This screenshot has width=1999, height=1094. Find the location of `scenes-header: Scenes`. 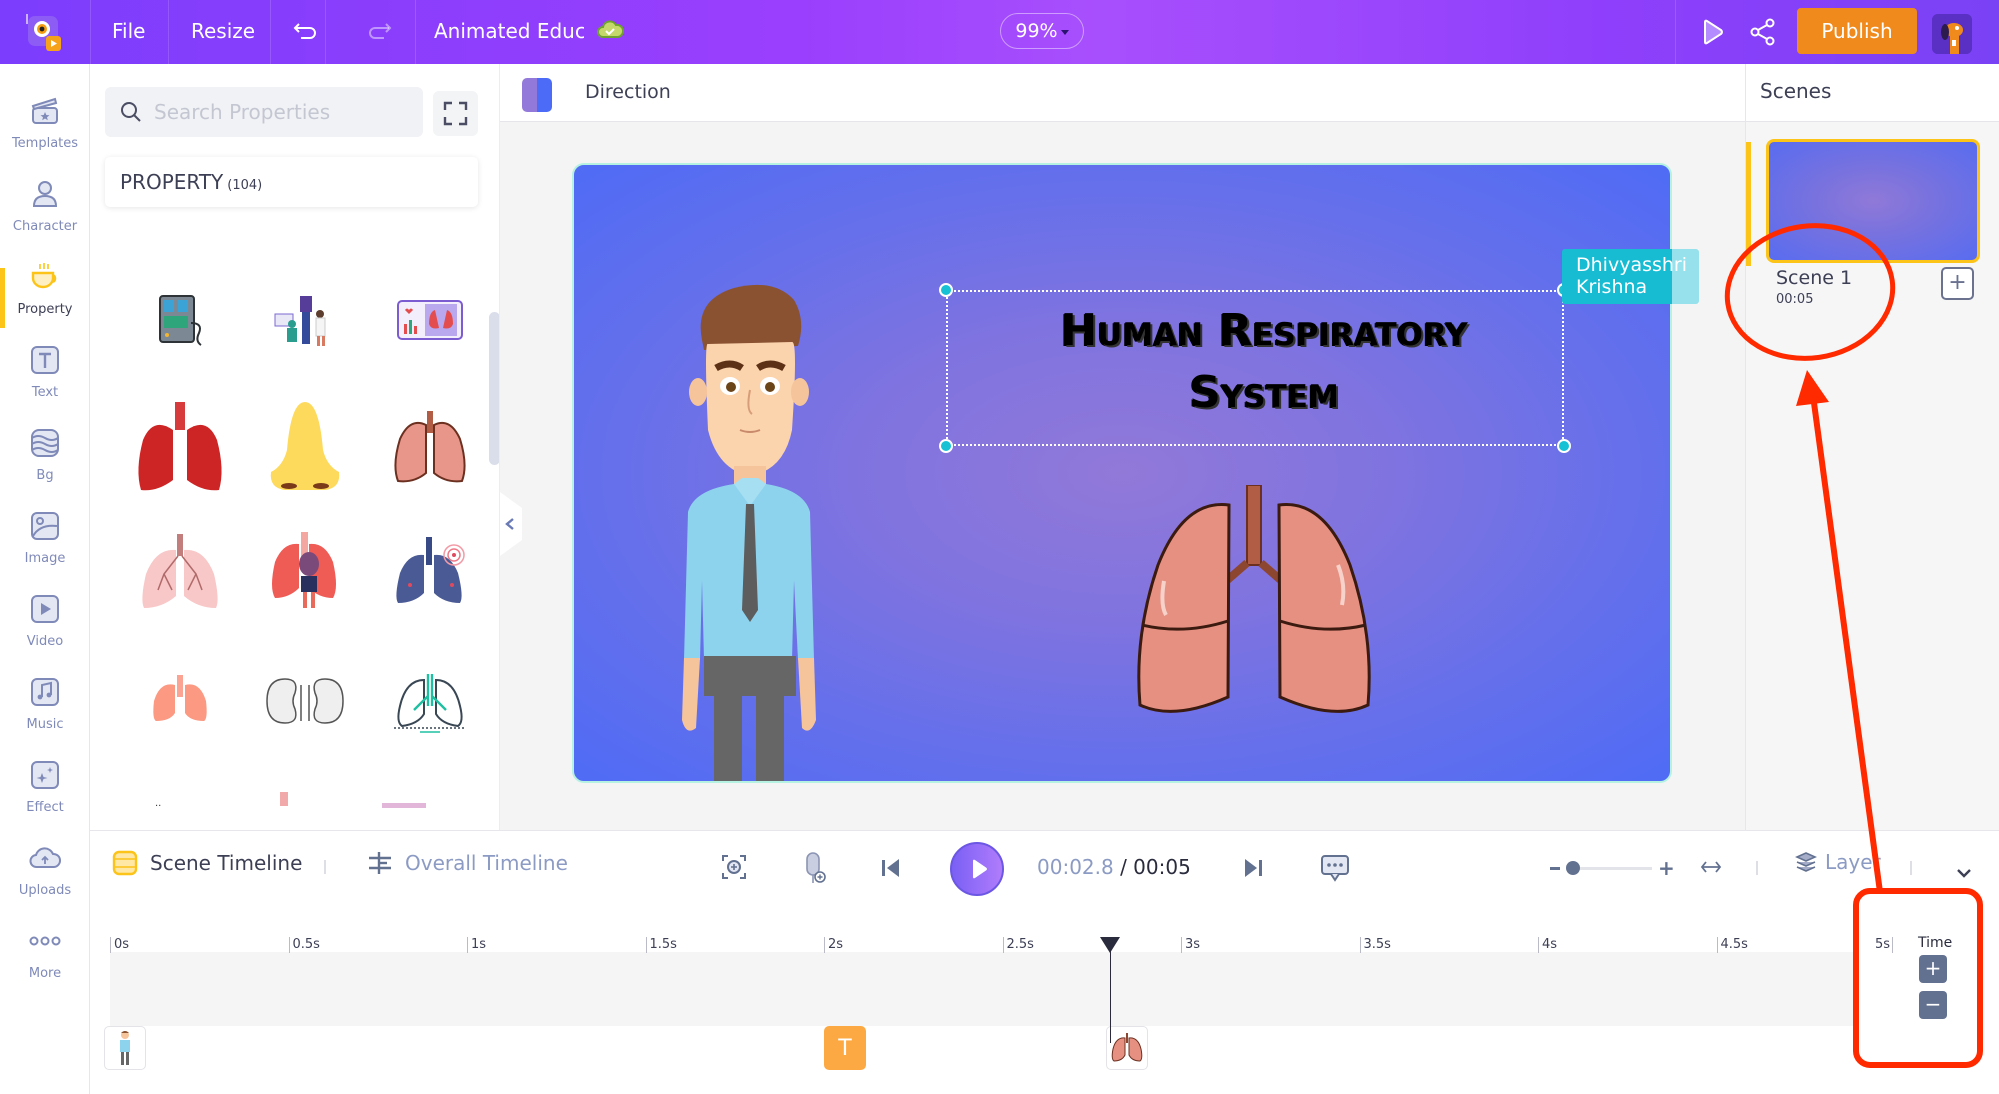

scenes-header: Scenes is located at coordinates (1872, 93).